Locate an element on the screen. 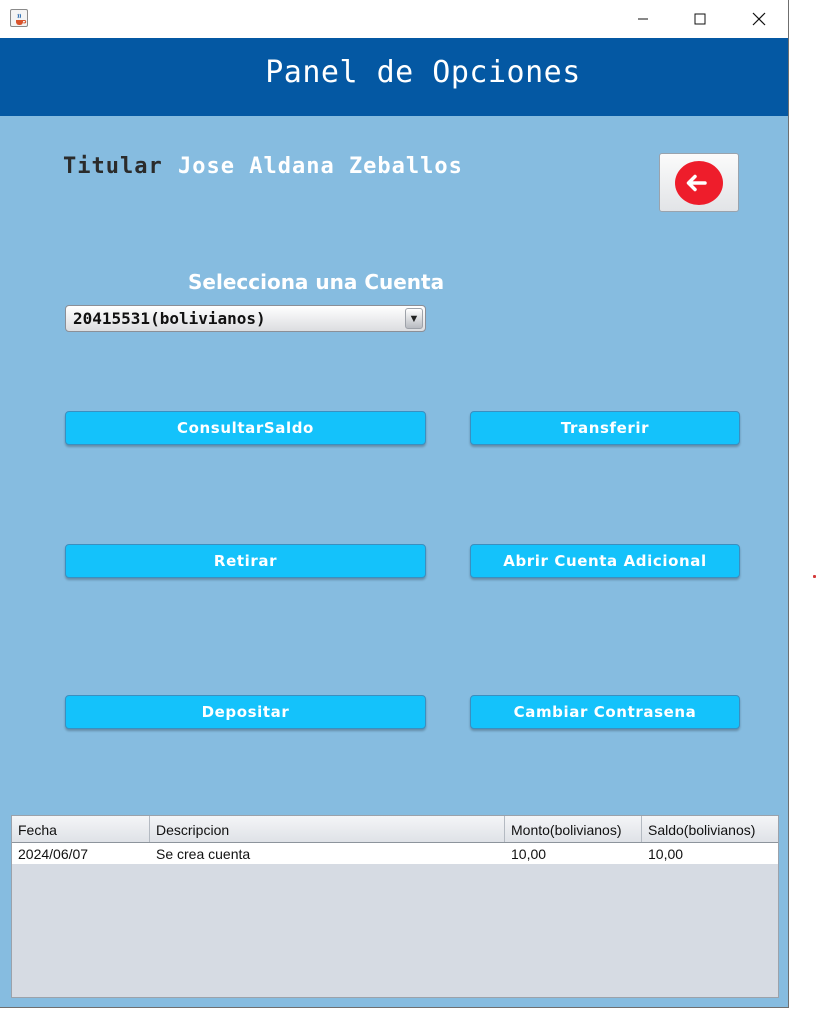 The width and height of the screenshot is (818, 1009). back-button is located at coordinates (699, 182).